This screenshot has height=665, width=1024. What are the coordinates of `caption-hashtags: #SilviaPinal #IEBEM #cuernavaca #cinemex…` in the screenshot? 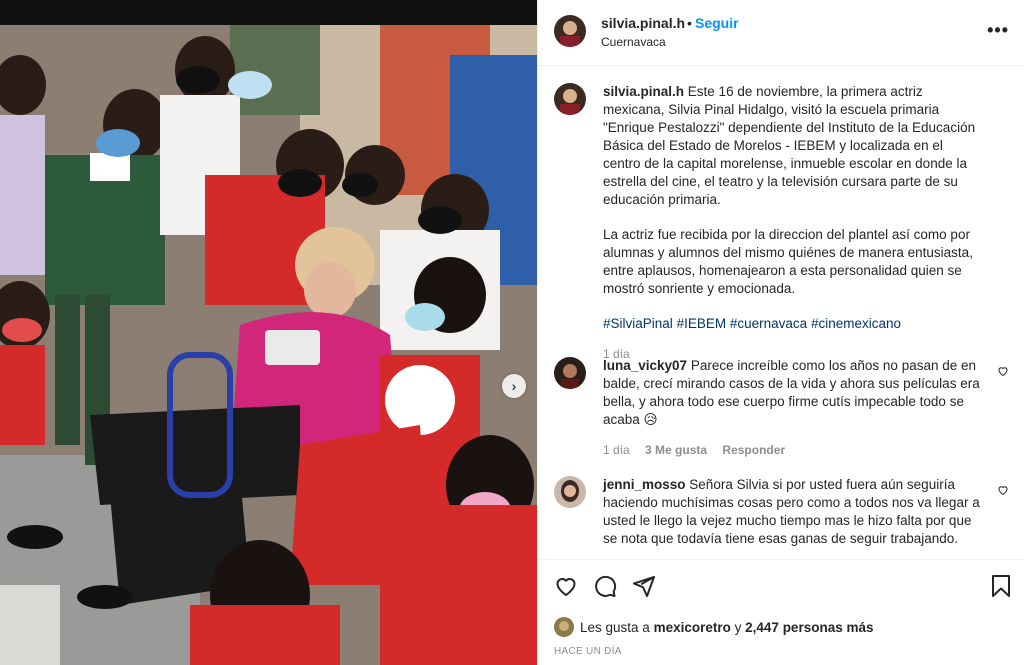 It's located at (793, 324).